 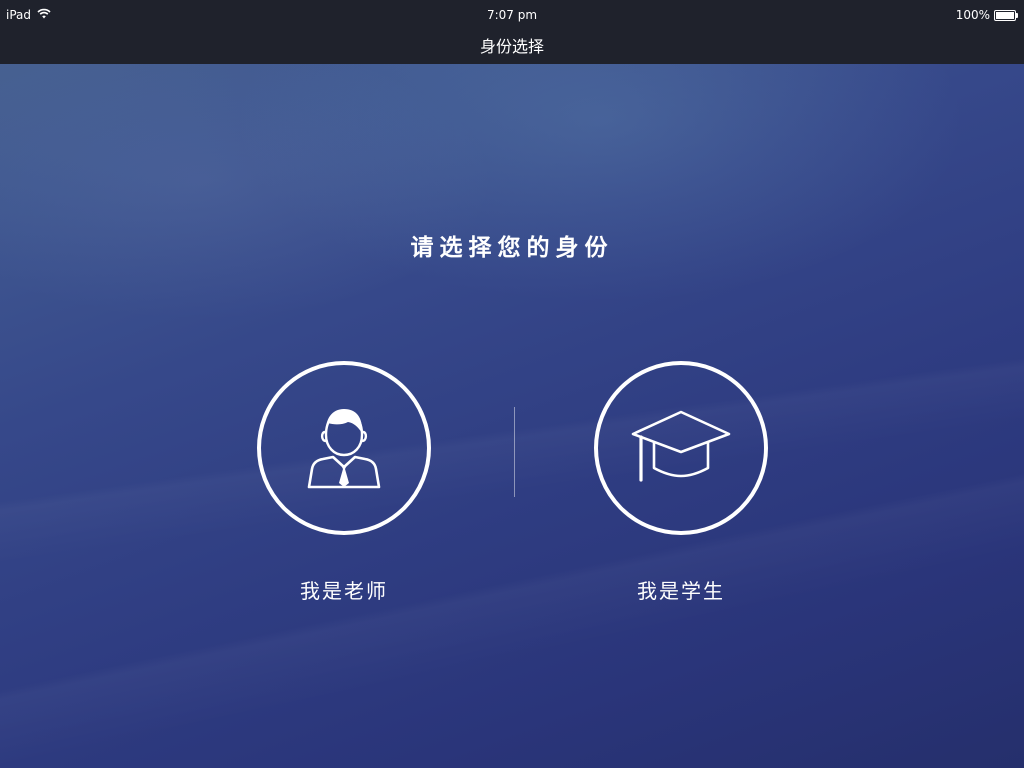 I want to click on status-bar: iPad 7:07 pm 100%, so click(x=512, y=15).